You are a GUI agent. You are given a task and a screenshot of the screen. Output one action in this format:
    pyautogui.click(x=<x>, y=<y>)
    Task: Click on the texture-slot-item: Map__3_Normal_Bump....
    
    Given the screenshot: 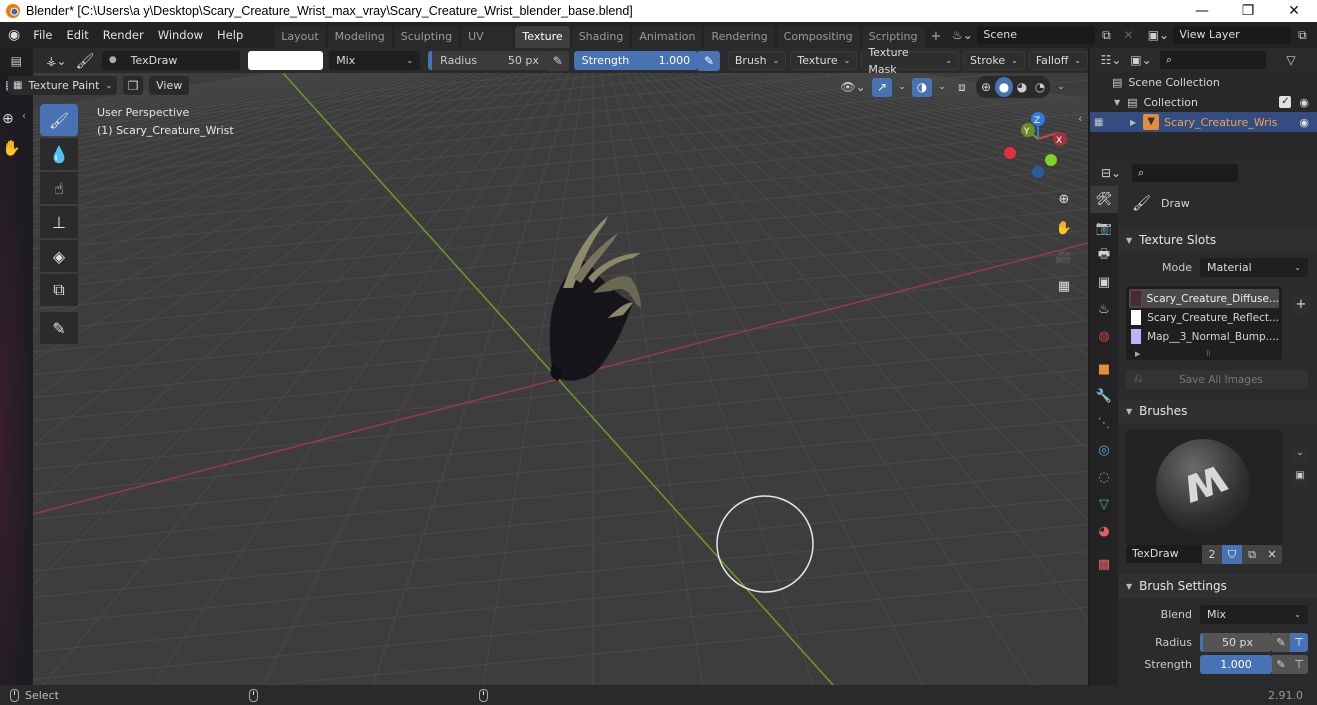 What is the action you would take?
    pyautogui.click(x=1204, y=336)
    